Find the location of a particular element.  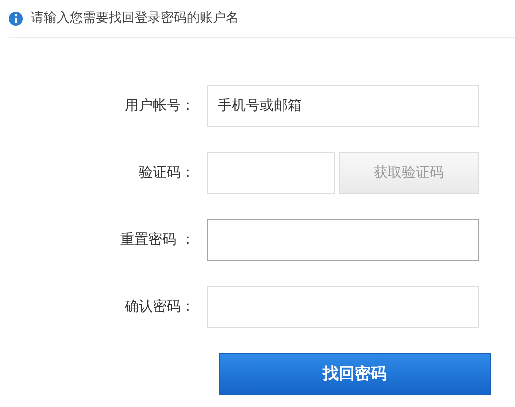

field-label: 验证码： is located at coordinates (167, 173).